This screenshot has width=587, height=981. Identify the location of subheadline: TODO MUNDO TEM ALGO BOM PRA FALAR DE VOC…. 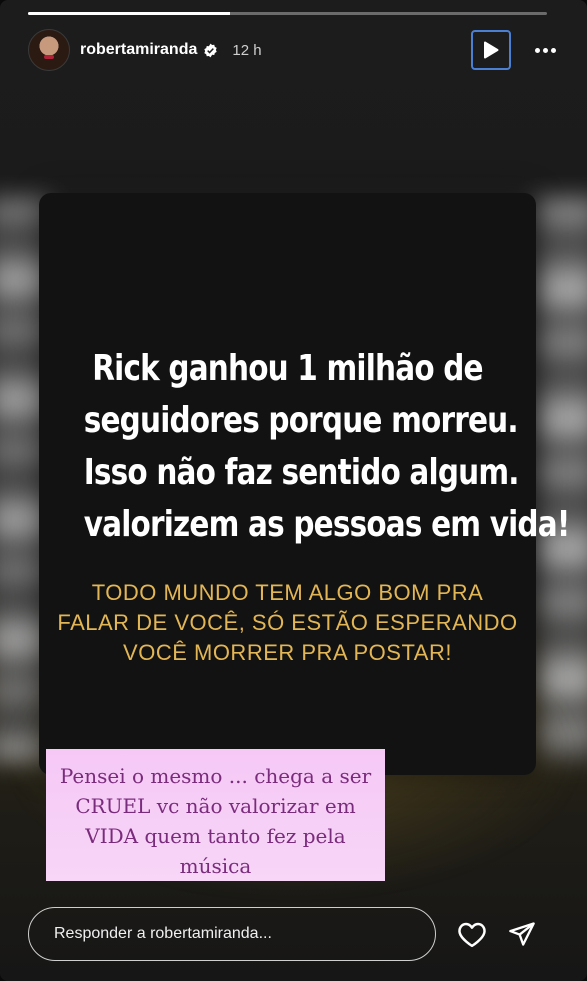
(287, 623).